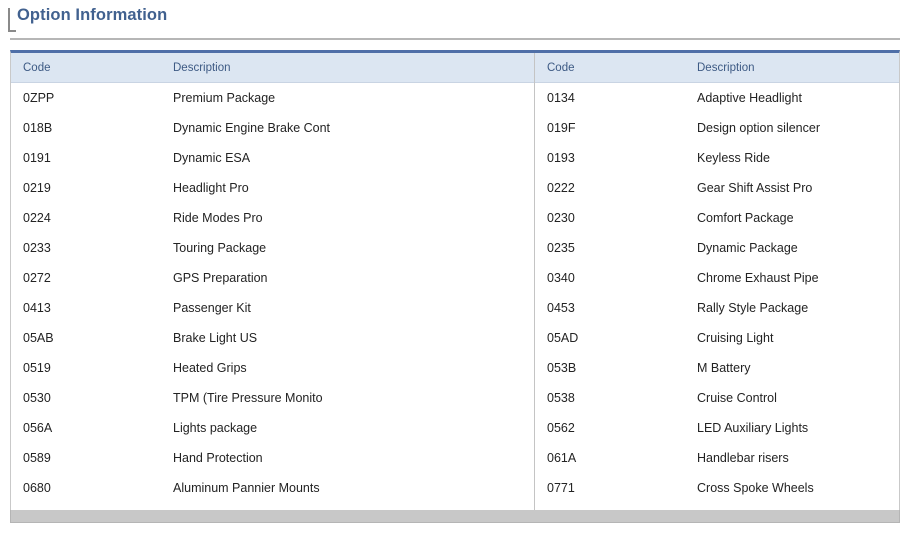 The image size is (900, 544). I want to click on cell-code: 0413, so click(37, 308).